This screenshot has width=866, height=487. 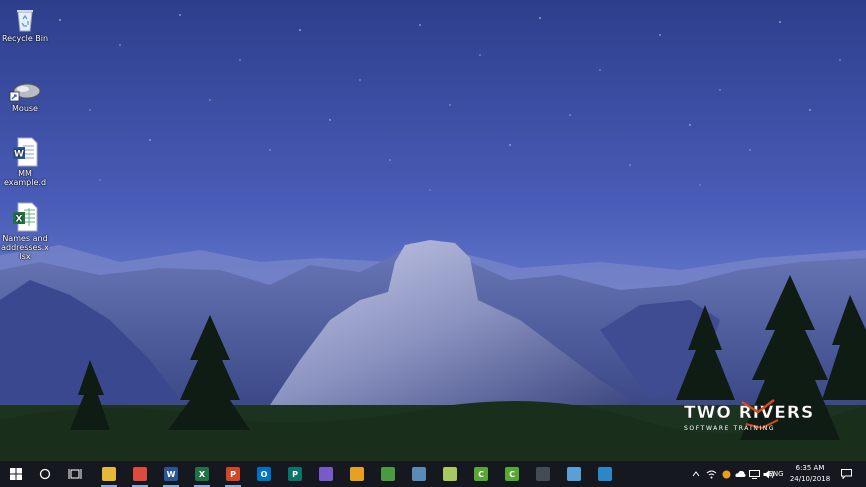 I want to click on outlook-icon: O, so click(x=264, y=474).